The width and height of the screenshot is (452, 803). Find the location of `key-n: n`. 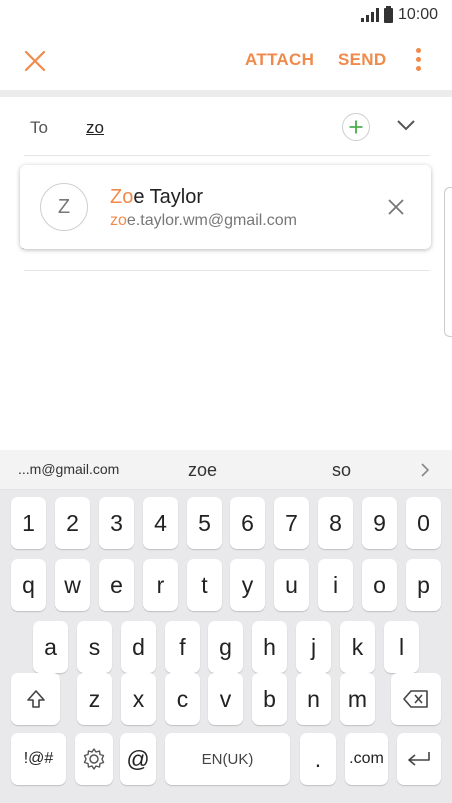

key-n: n is located at coordinates (313, 699).